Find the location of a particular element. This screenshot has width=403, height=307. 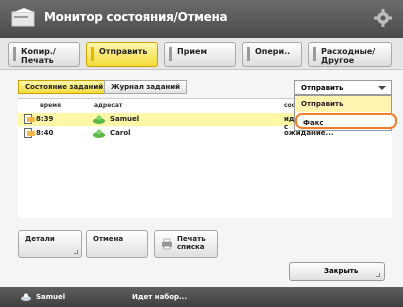

job-type-options: Отправить Факс is located at coordinates (345, 113).